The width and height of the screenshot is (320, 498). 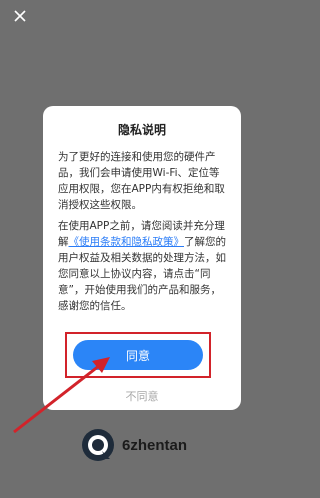 What do you see at coordinates (98, 445) in the screenshot?
I see `brand-logo-icon` at bounding box center [98, 445].